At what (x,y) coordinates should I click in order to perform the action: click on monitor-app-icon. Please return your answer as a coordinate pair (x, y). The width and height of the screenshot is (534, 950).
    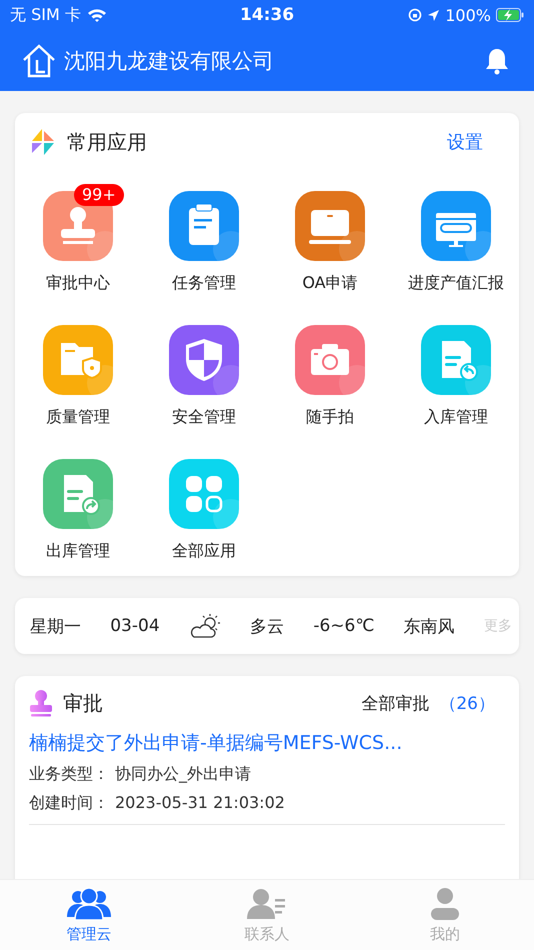
    Looking at the image, I should click on (456, 226).